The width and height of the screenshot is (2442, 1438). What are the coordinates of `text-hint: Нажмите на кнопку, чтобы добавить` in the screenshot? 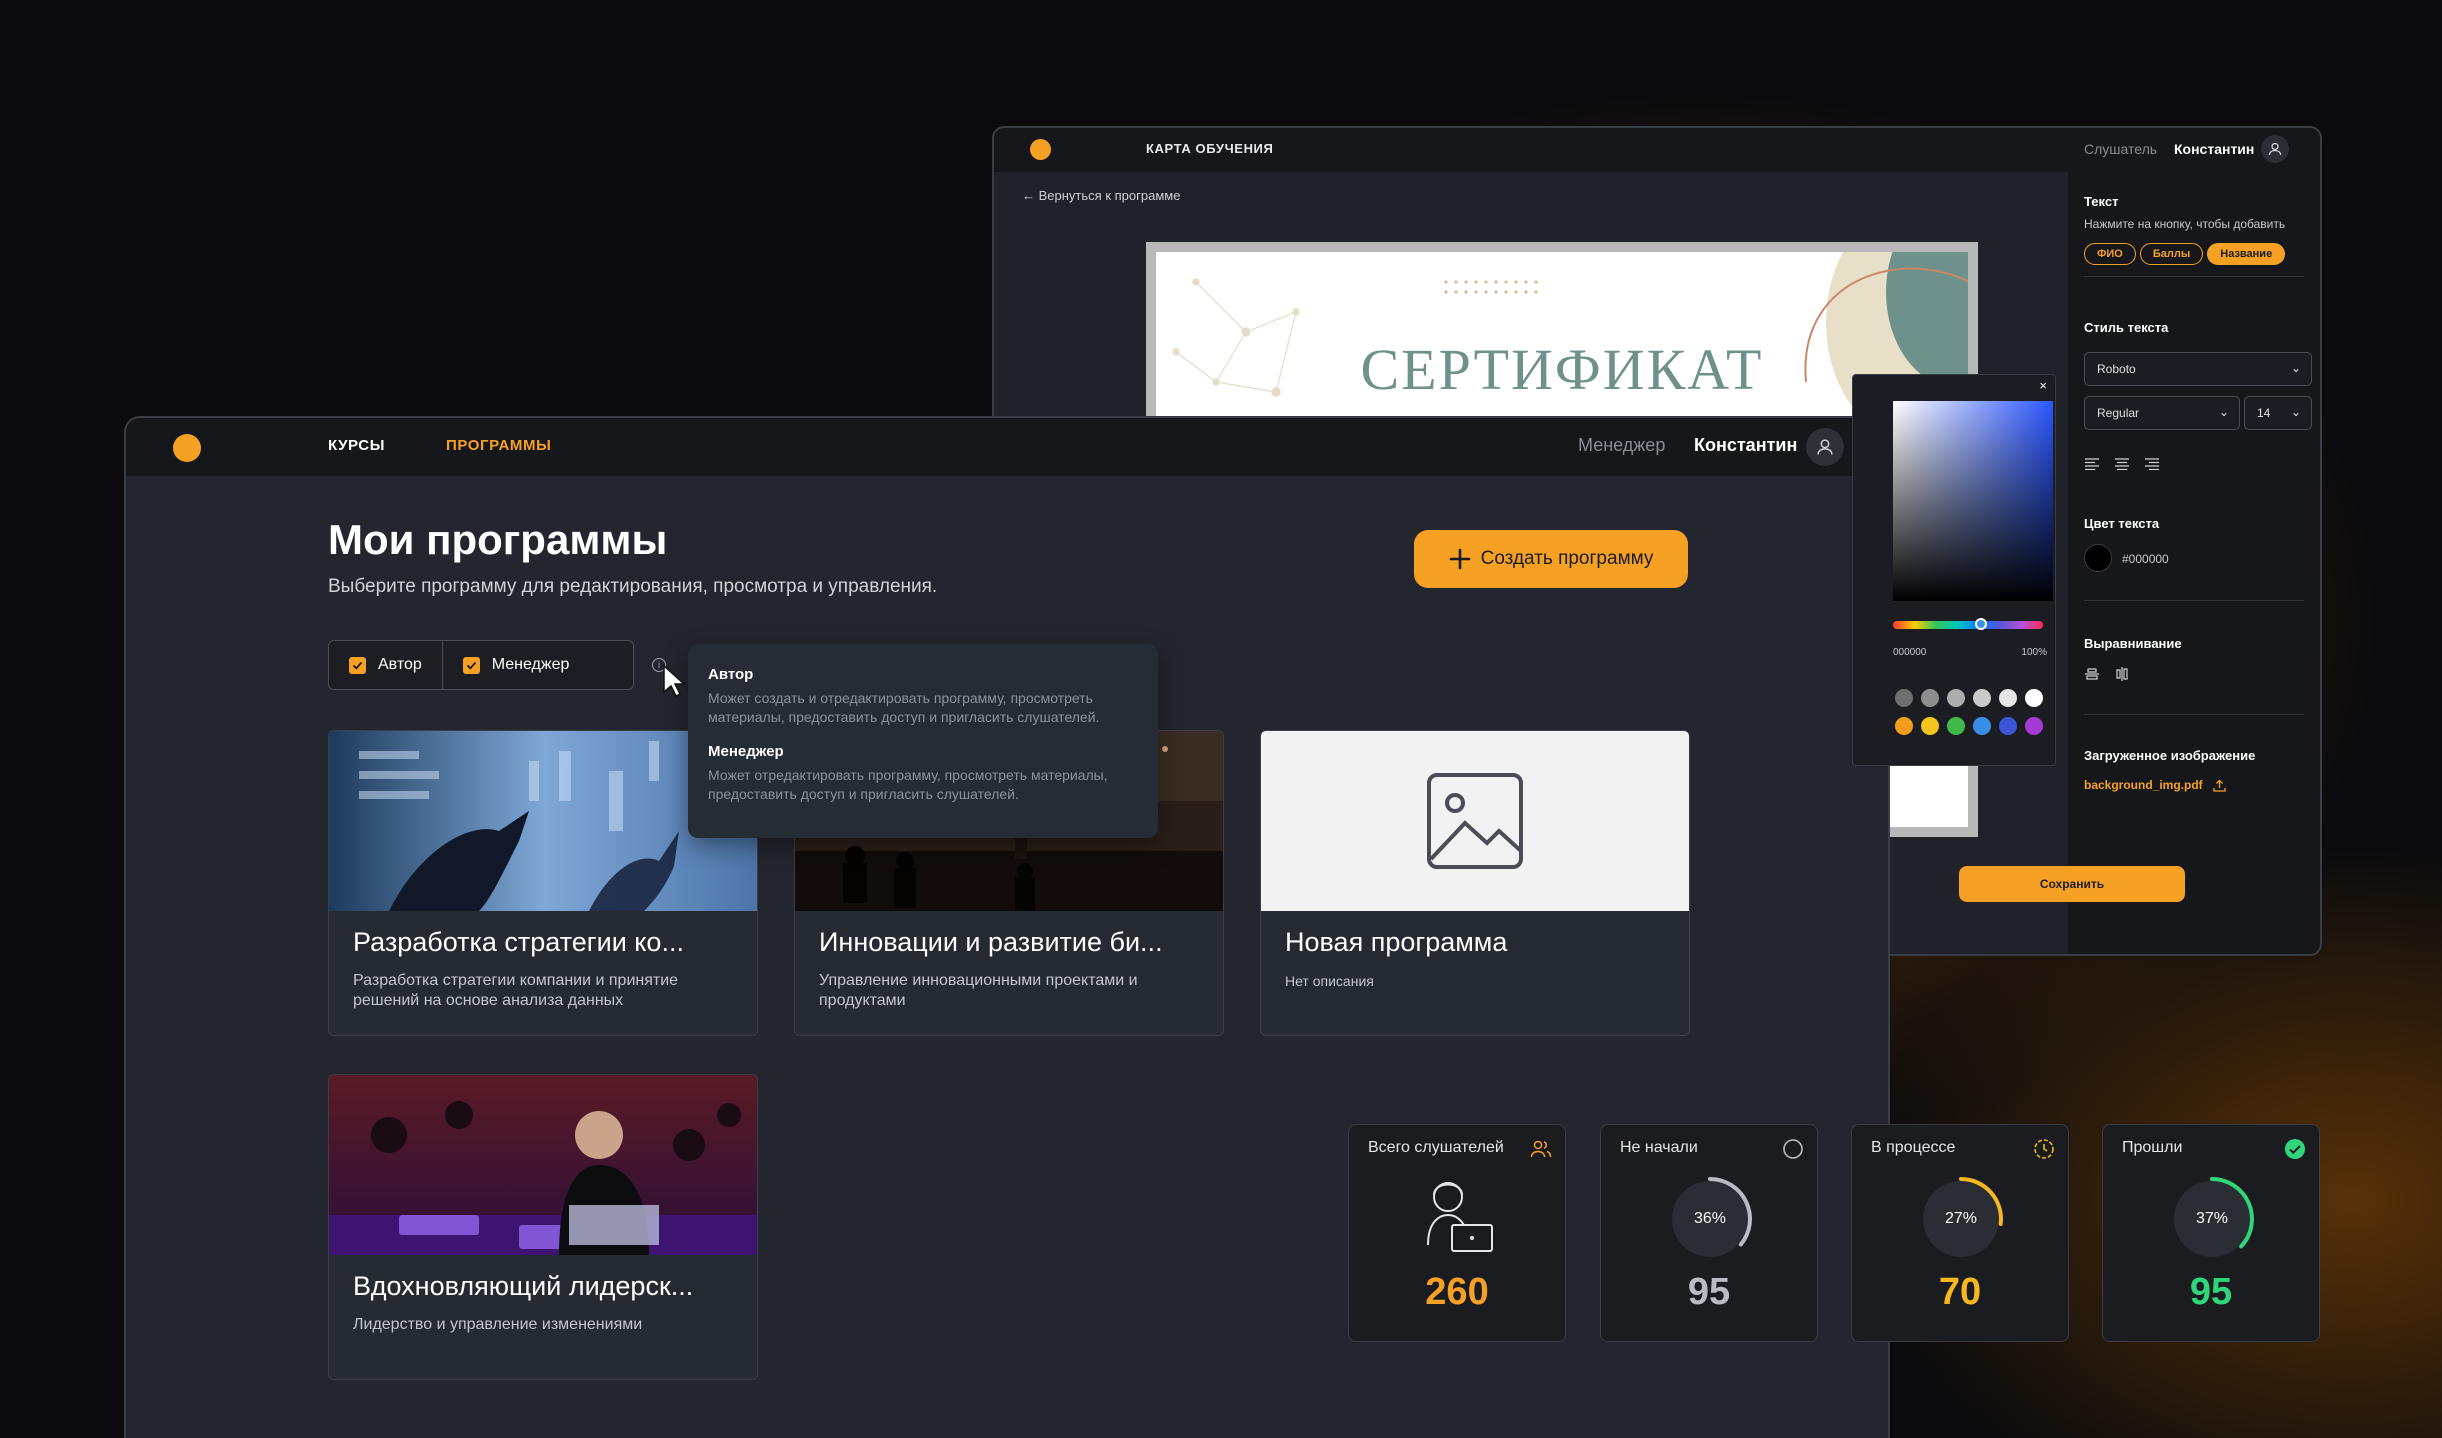 It's located at (2185, 224).